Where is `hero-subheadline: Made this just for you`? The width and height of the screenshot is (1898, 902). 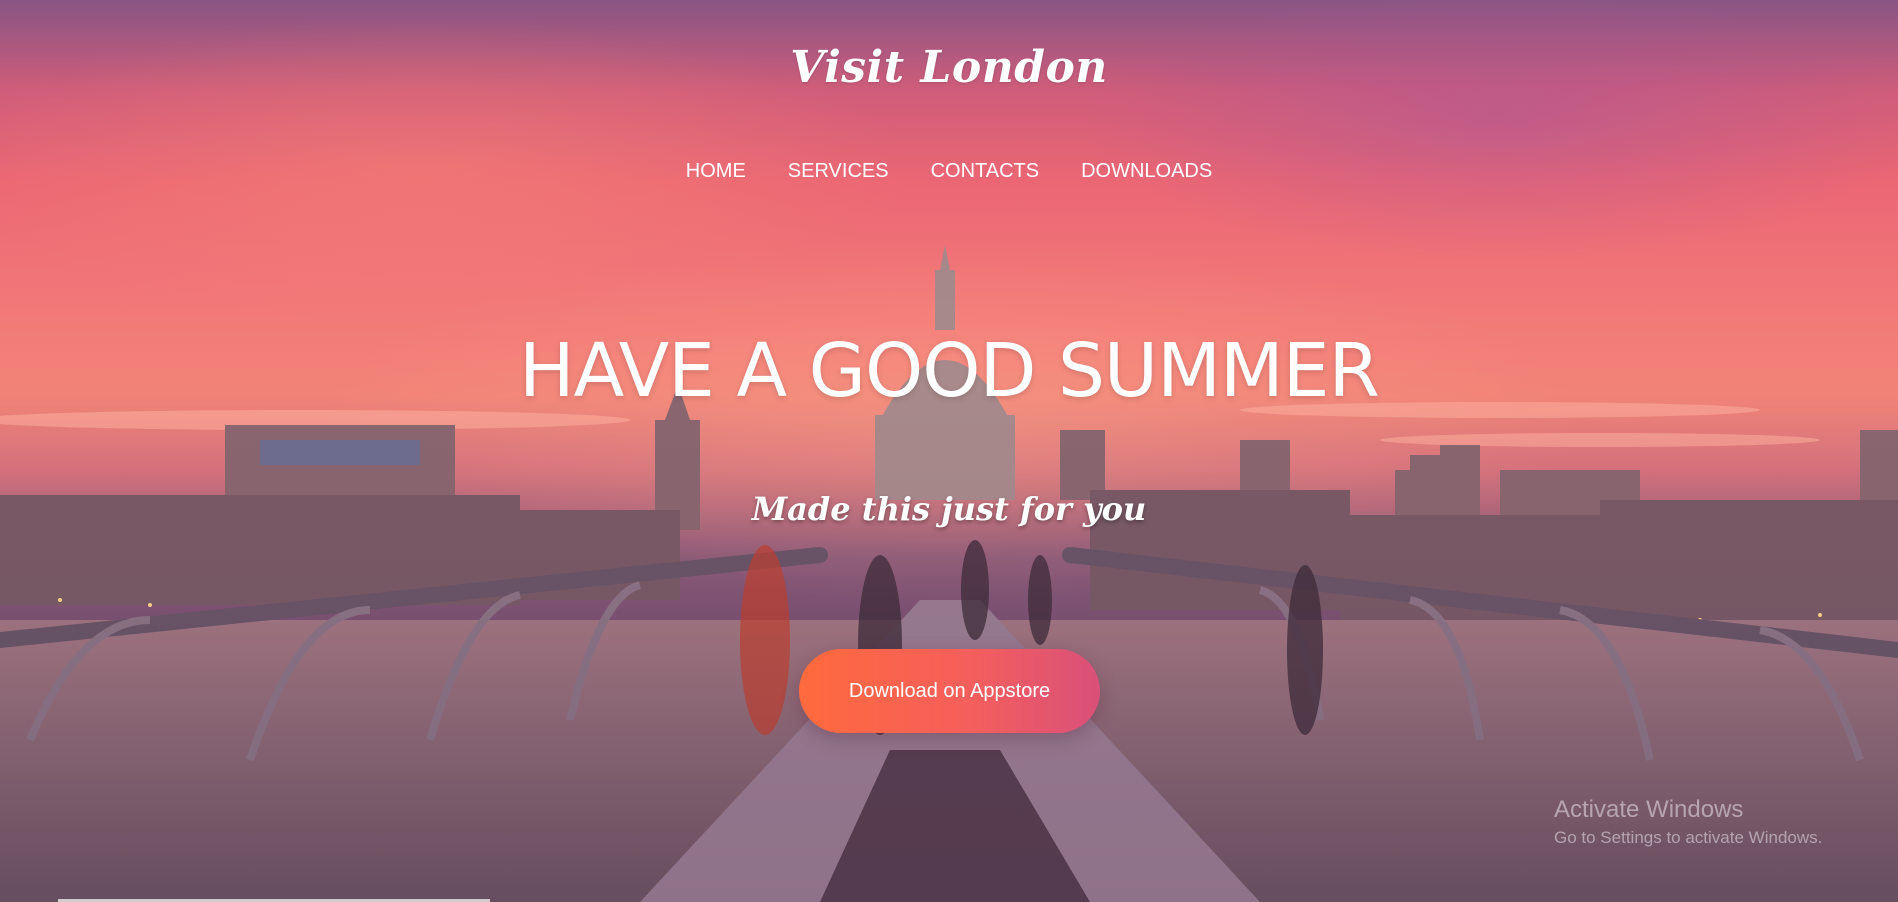
hero-subheadline: Made this just for you is located at coordinates (949, 509).